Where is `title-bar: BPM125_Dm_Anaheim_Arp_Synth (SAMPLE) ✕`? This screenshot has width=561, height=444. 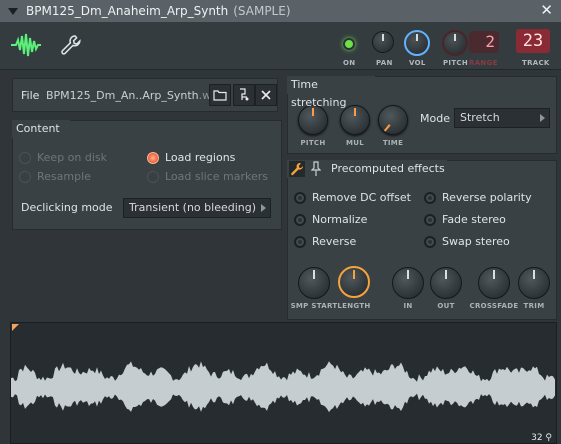 title-bar: BPM125_Dm_Anaheim_Arp_Synth (SAMPLE) ✕ is located at coordinates (280, 11).